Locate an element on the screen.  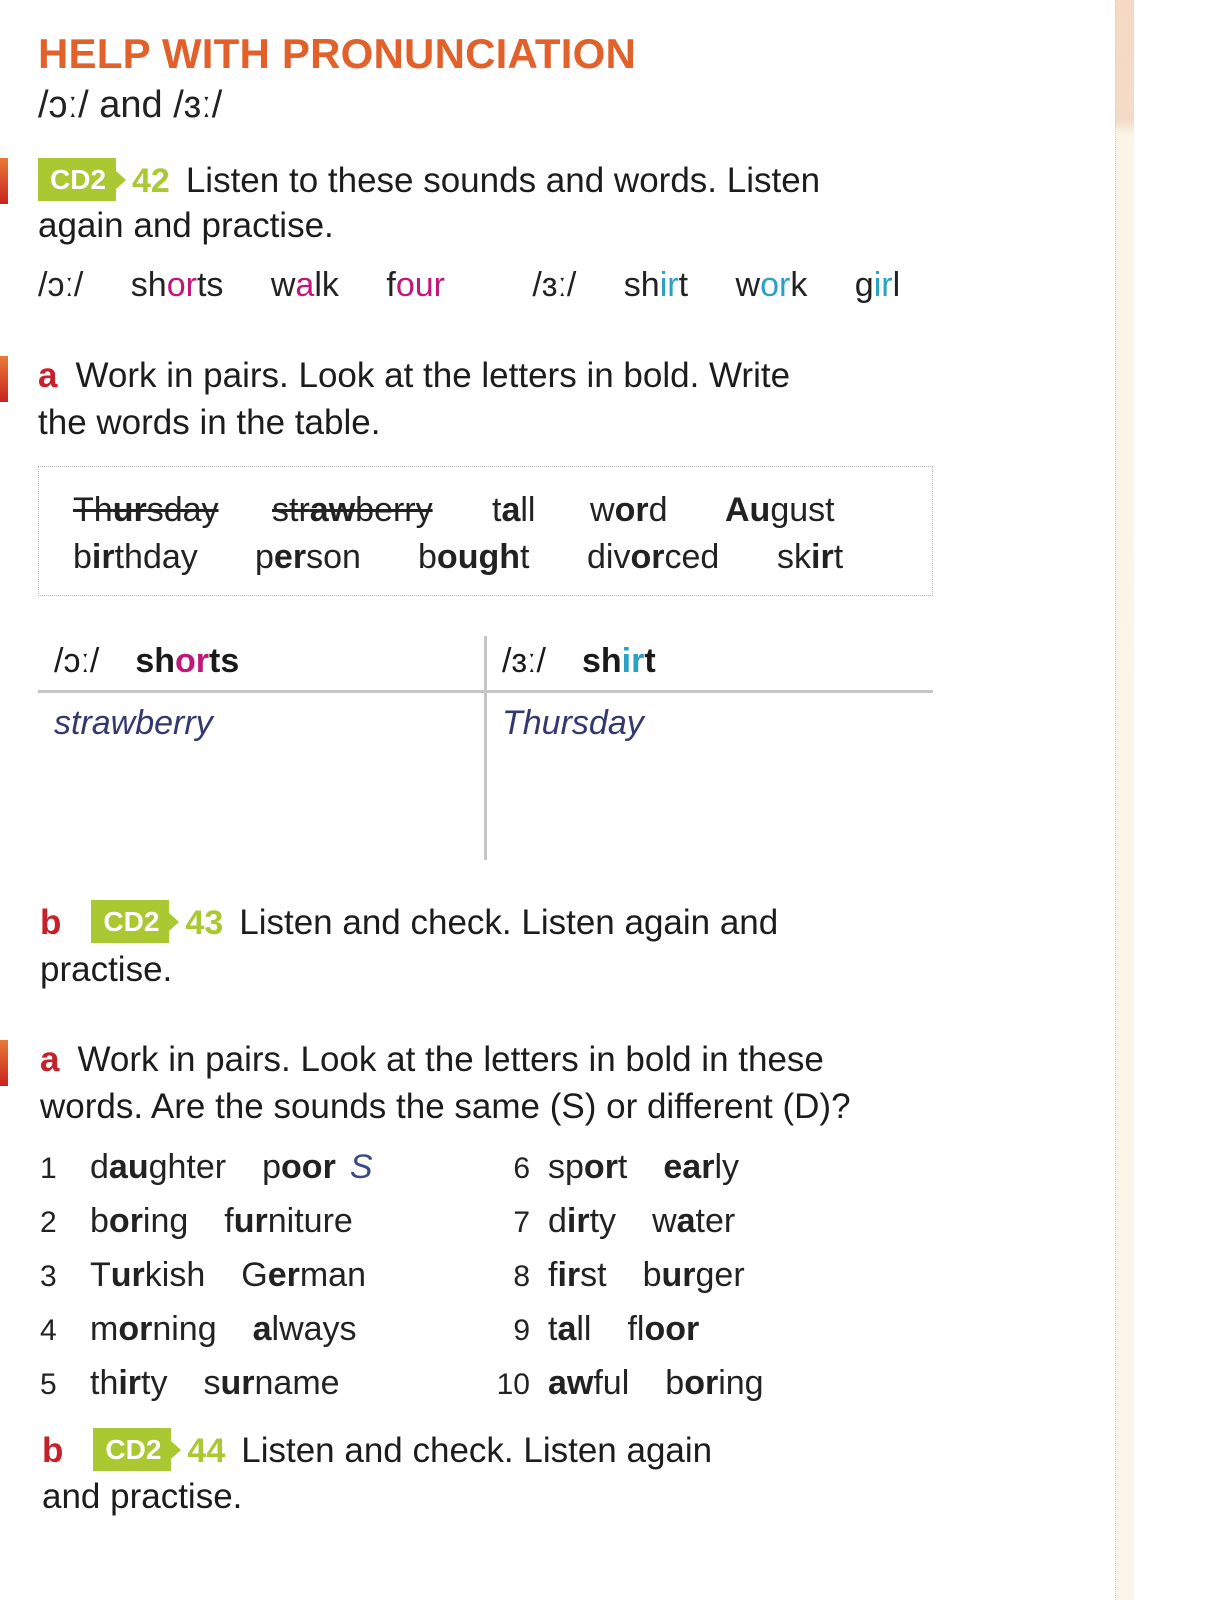
table-header-col2: /ɜː/shirt is located at coordinates (579, 661).